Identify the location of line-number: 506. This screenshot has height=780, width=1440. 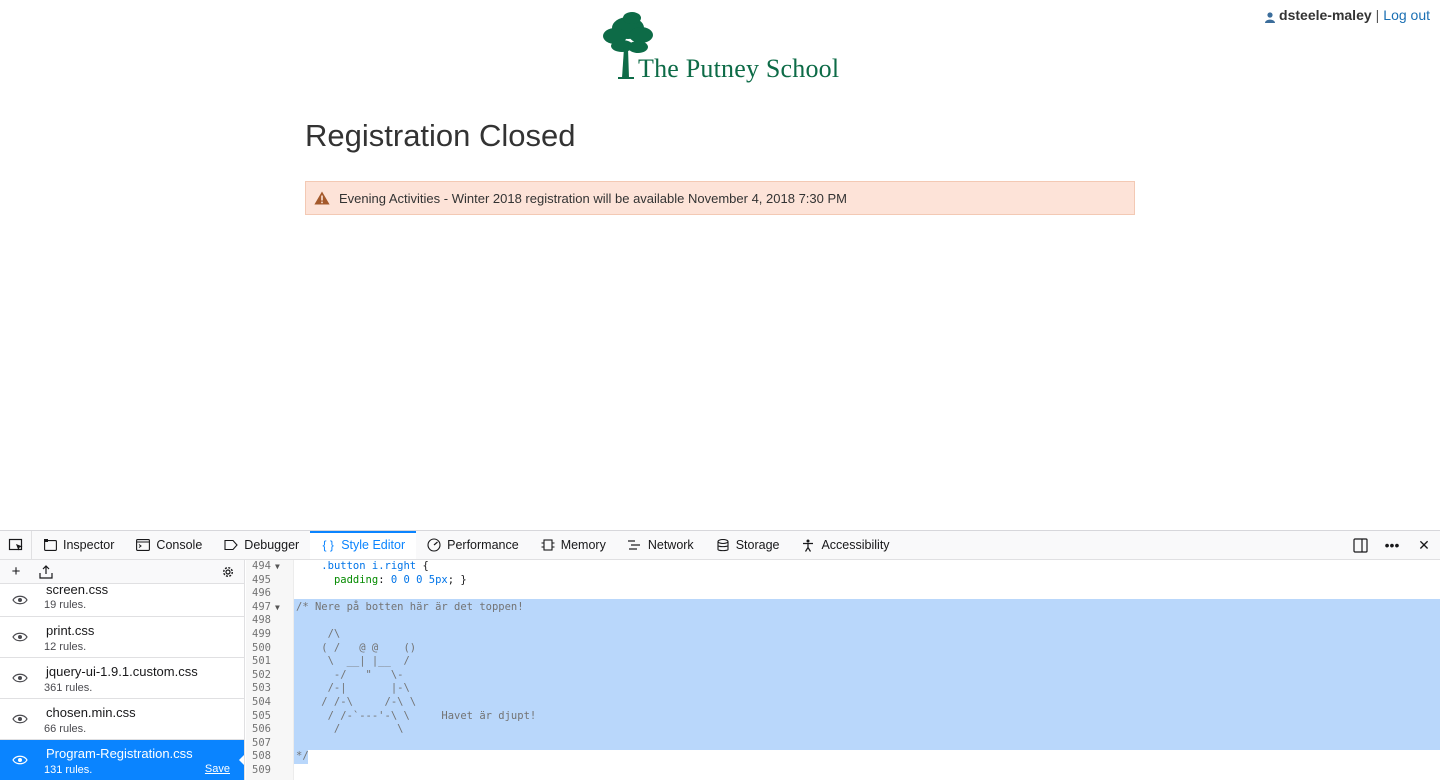
(261, 729).